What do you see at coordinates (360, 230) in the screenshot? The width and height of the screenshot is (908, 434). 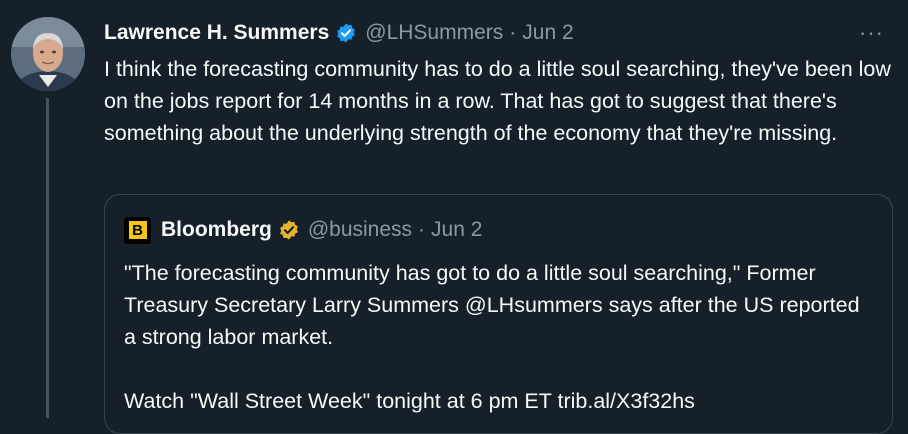 I see `quoted-author-handle: @business` at bounding box center [360, 230].